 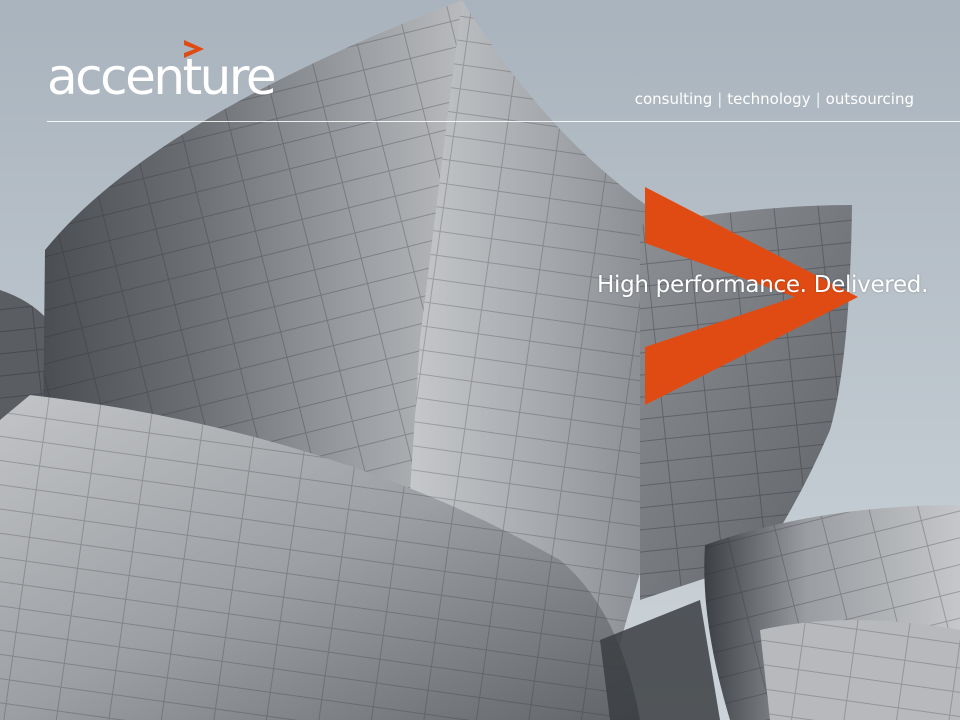 I want to click on logo-wordmark: accenture, so click(x=162, y=77).